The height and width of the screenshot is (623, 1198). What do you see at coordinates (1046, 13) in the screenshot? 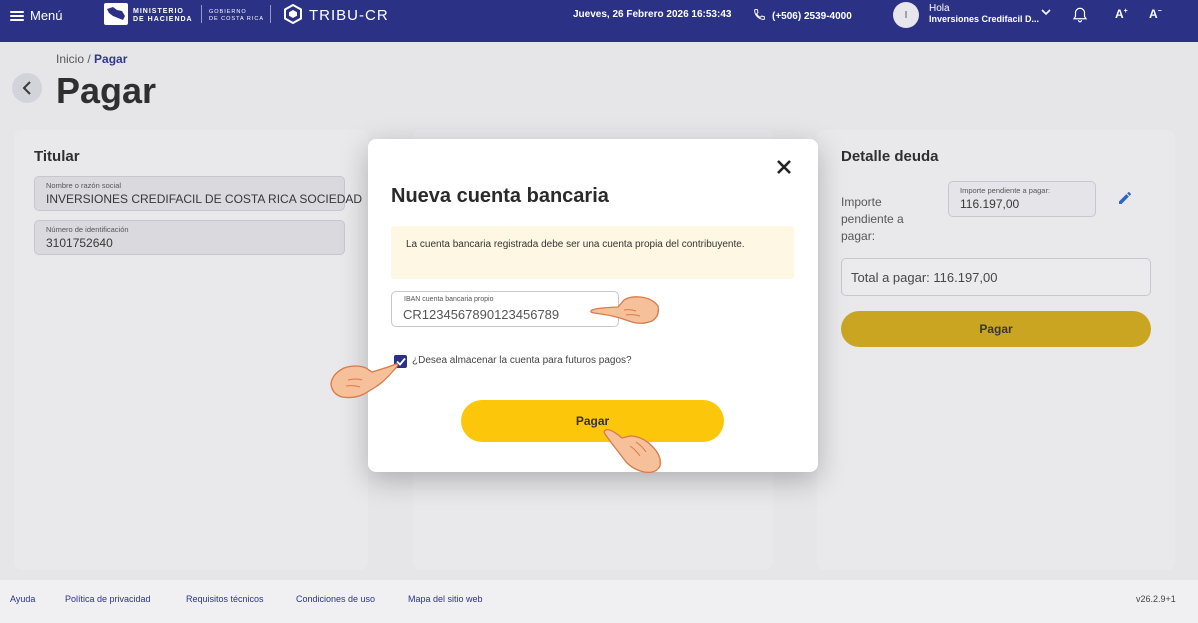
I see `chevron-down-icon` at bounding box center [1046, 13].